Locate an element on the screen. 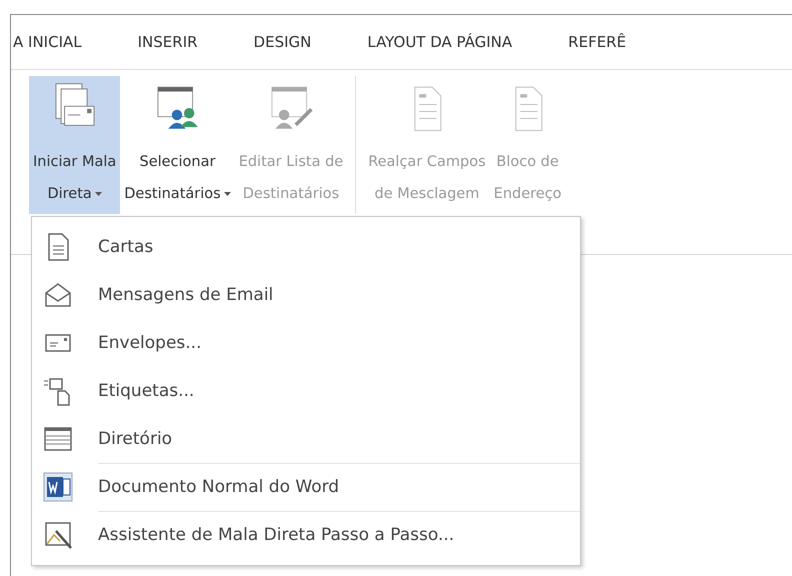  open-envelope-icon is located at coordinates (58, 295).